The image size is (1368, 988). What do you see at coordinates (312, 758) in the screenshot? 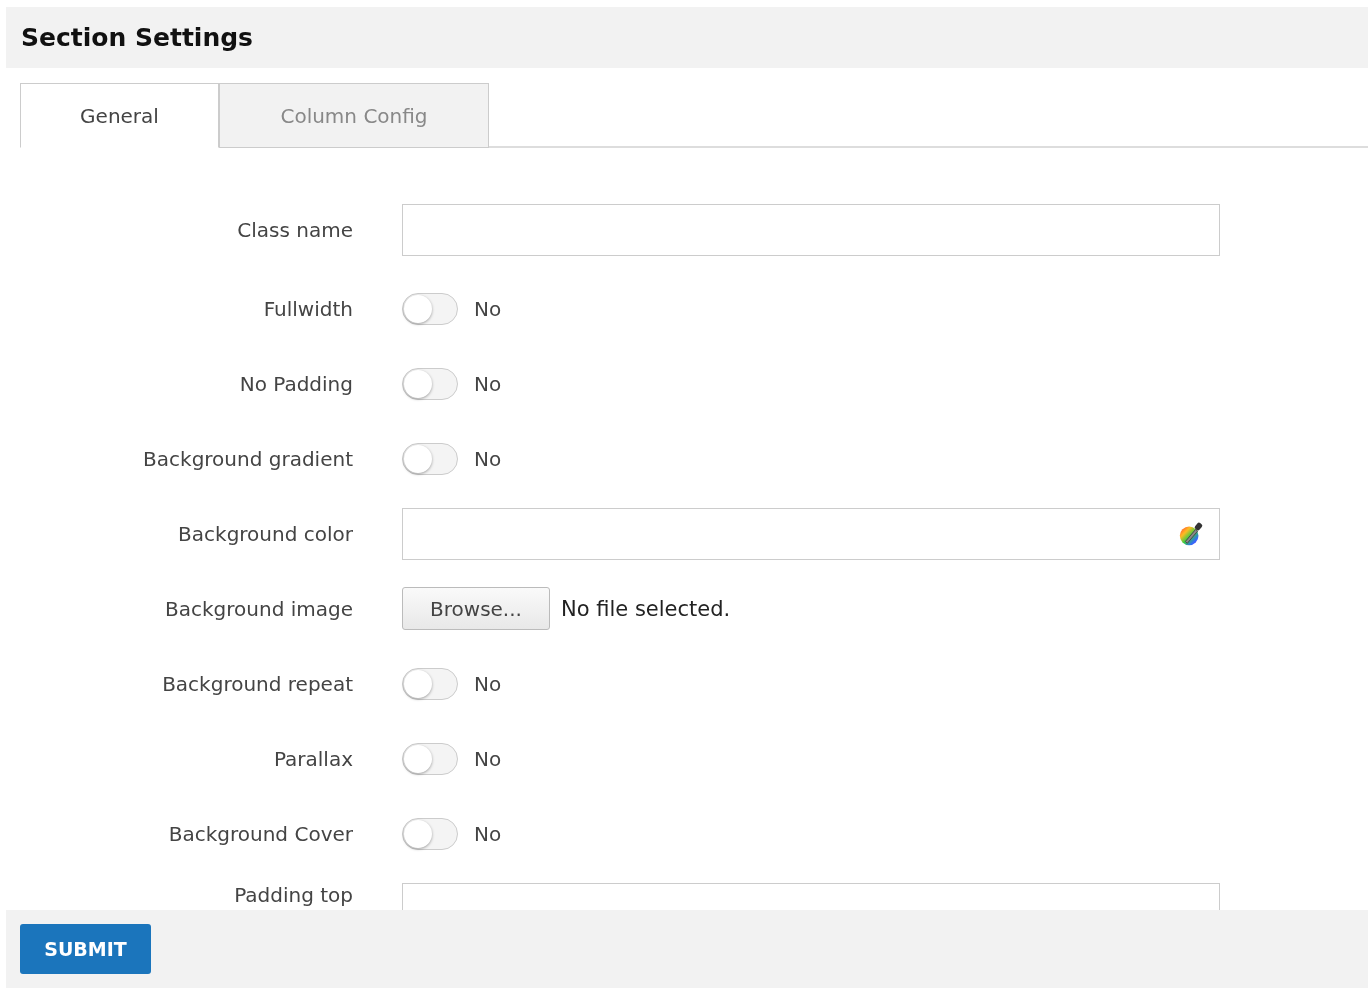
I see `field-label: Parallax` at bounding box center [312, 758].